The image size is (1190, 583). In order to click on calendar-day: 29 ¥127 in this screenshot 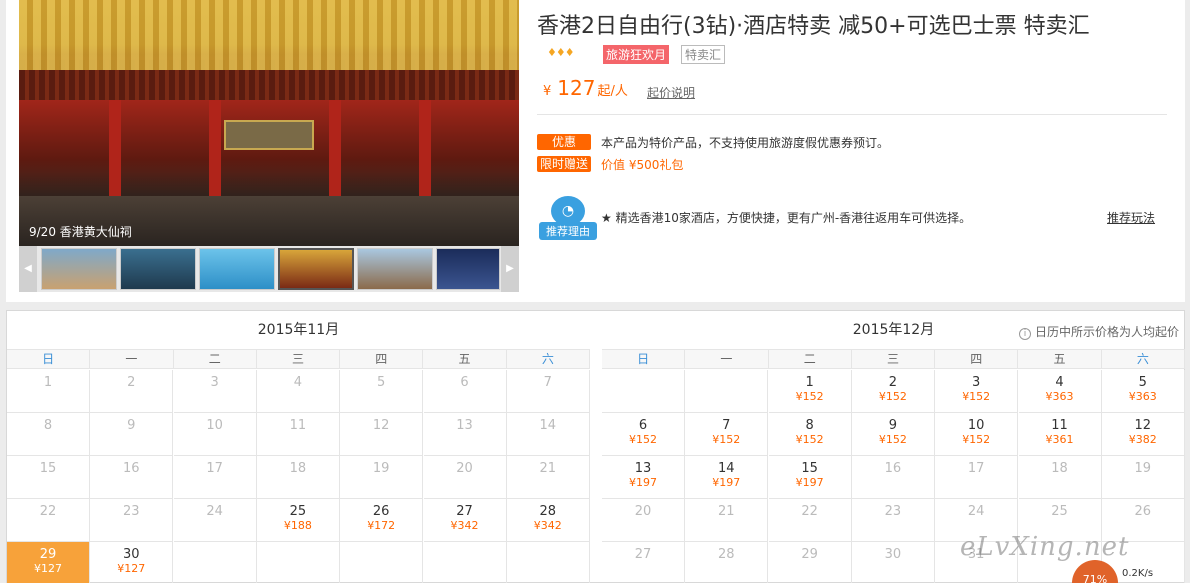, I will do `click(48, 562)`.